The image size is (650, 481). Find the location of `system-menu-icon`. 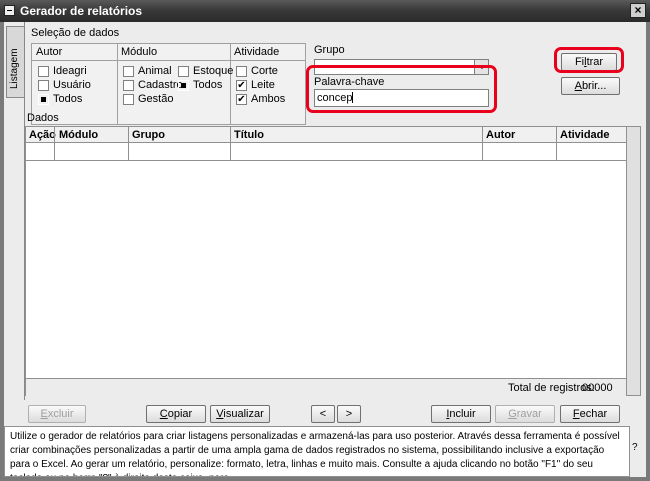

system-menu-icon is located at coordinates (9, 10).